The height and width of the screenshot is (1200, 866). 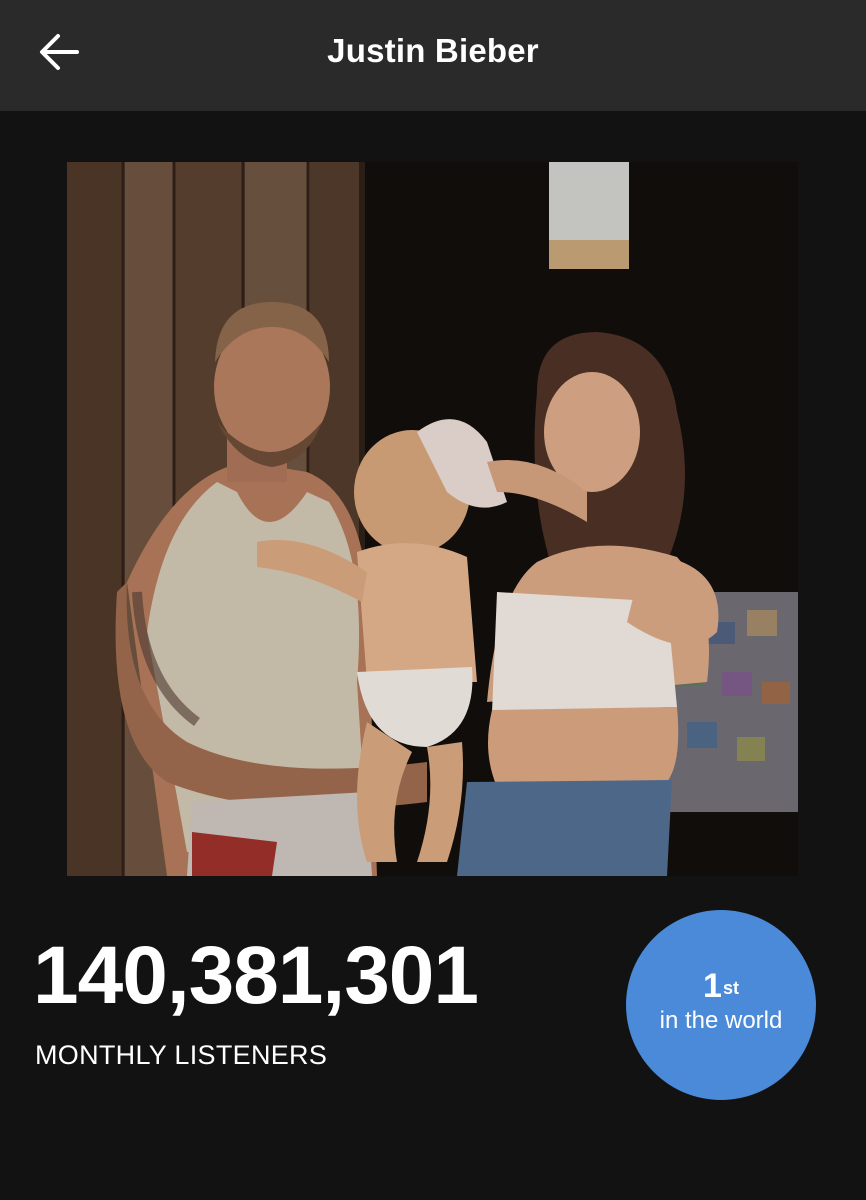 What do you see at coordinates (721, 986) in the screenshot?
I see `rank-number: 1st` at bounding box center [721, 986].